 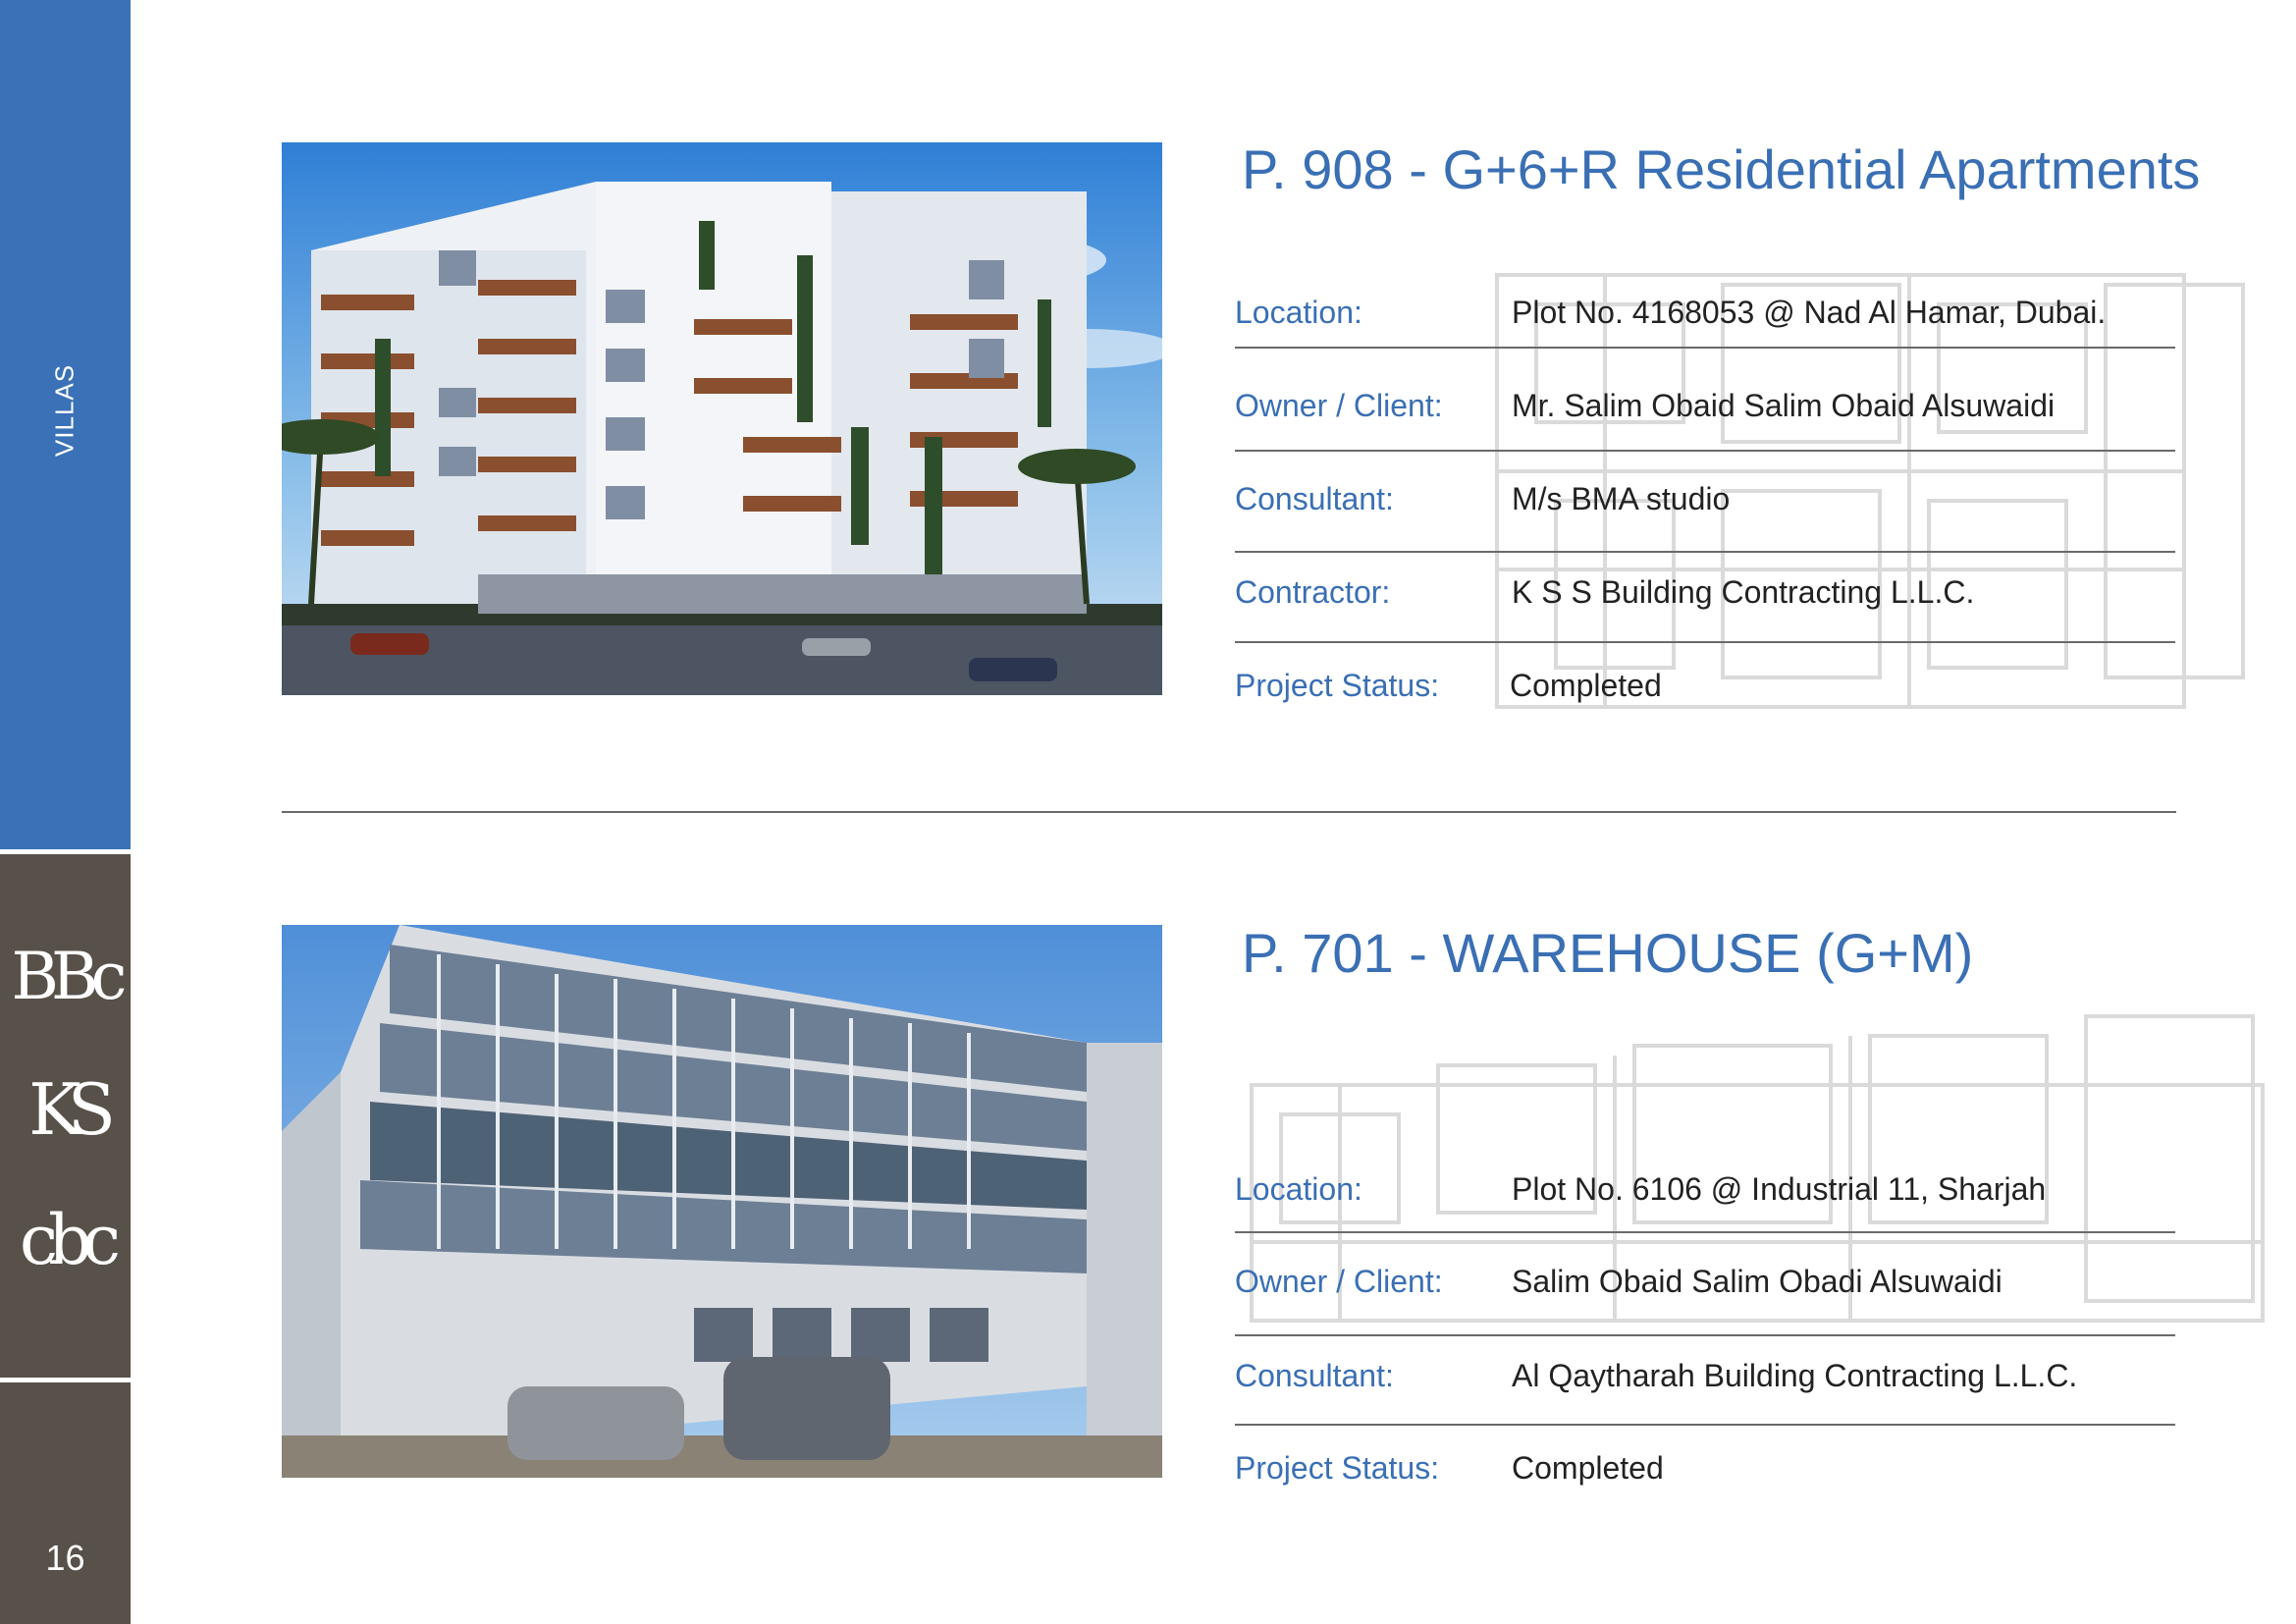 What do you see at coordinates (1757, 1281) in the screenshot?
I see `owner-value: Salim Obaid Salim Obadi Alsuwaidi` at bounding box center [1757, 1281].